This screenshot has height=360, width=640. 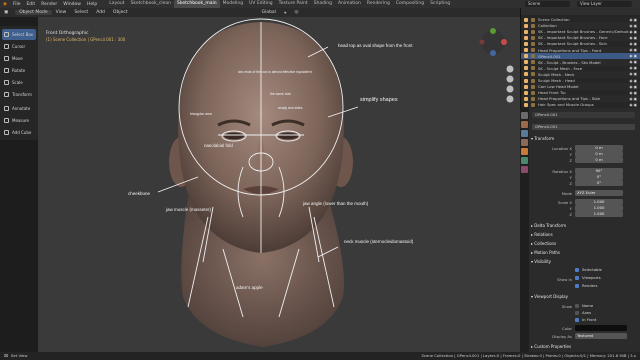 I want to click on scale-y-field: 1.000, so click(x=599, y=208).